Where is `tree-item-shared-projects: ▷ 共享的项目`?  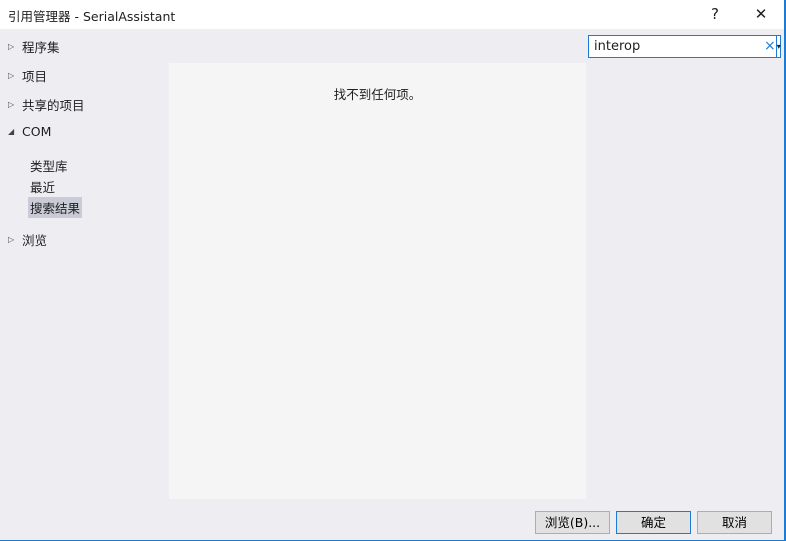
tree-item-shared-projects: ▷ 共享的项目 is located at coordinates (46, 104).